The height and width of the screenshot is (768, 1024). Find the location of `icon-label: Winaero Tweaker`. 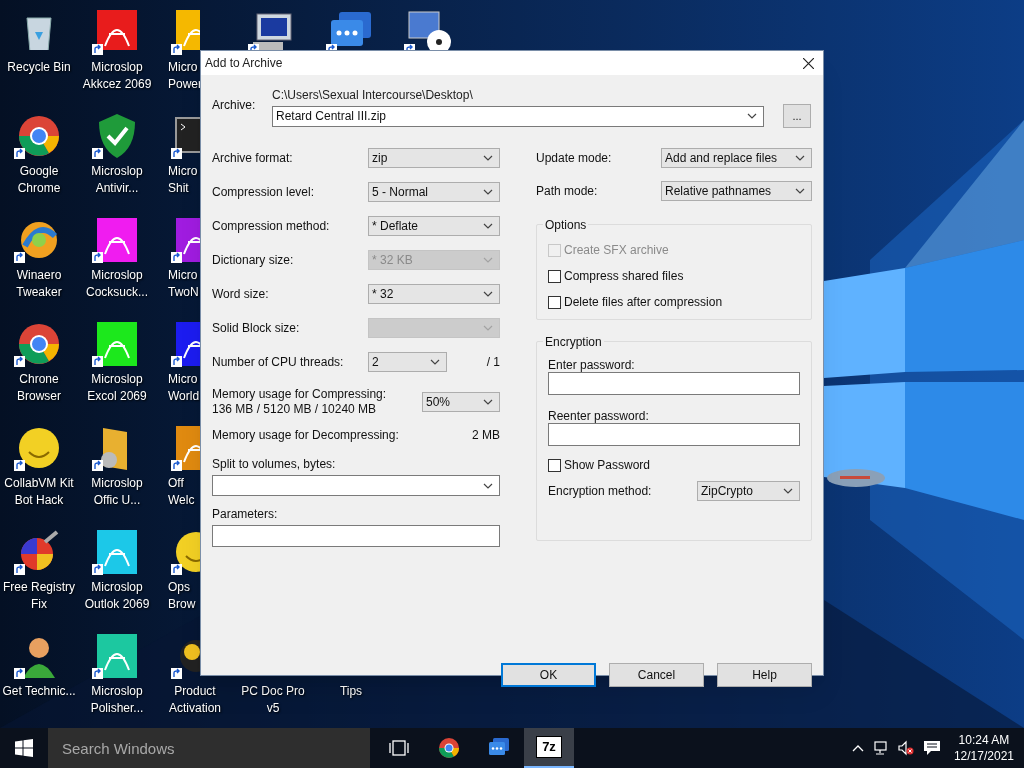

icon-label: Winaero Tweaker is located at coordinates (39, 284).